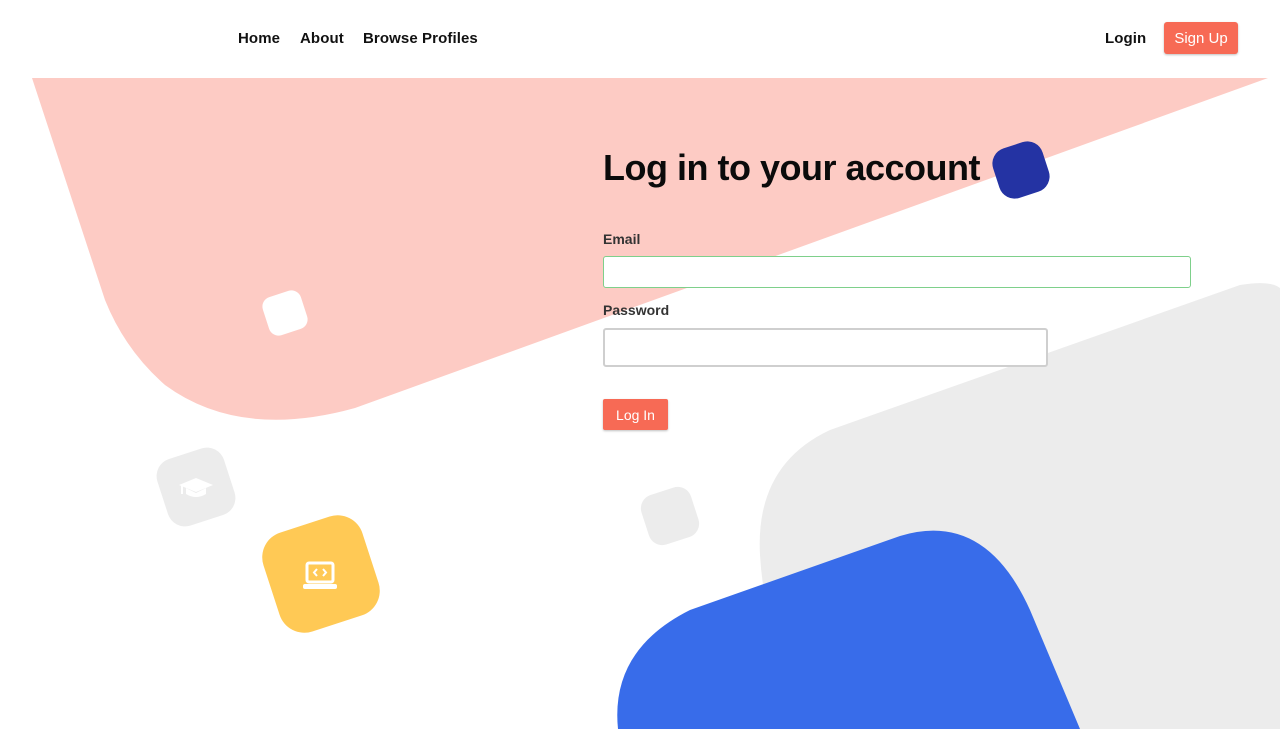  What do you see at coordinates (791, 167) in the screenshot?
I see `page-title: Log in to your account` at bounding box center [791, 167].